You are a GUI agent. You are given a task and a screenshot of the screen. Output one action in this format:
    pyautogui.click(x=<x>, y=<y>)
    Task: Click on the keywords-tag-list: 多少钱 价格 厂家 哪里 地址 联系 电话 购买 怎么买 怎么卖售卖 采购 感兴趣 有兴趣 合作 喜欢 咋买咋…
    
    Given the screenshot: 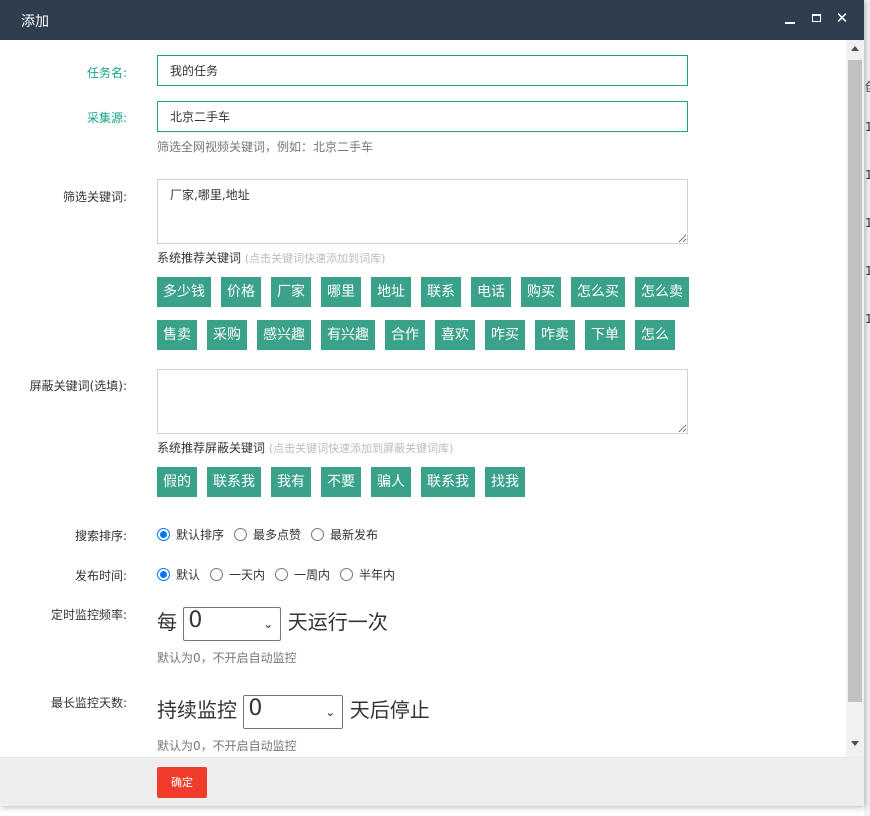 What is the action you would take?
    pyautogui.click(x=437, y=320)
    